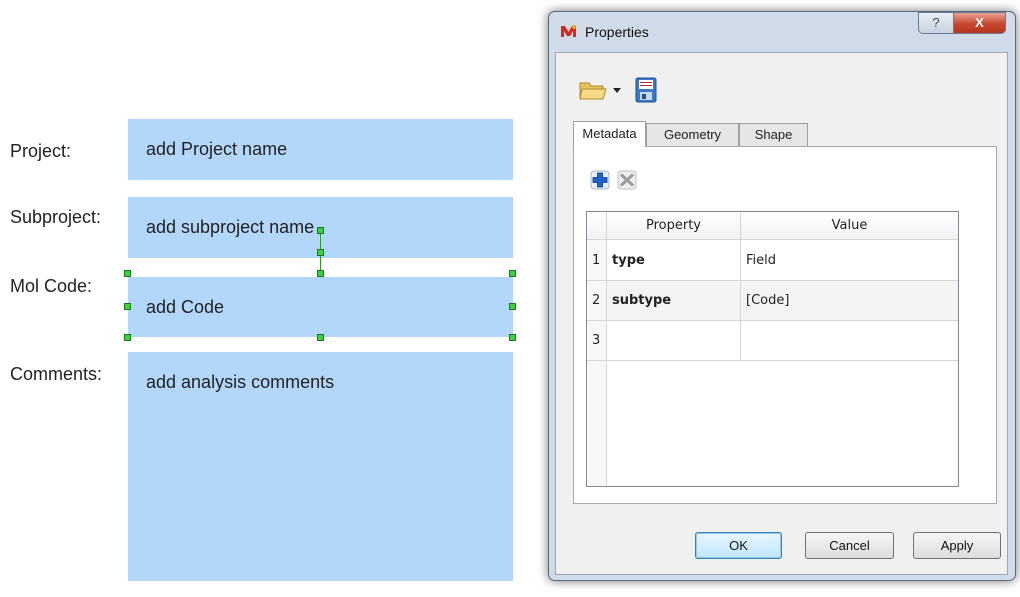 Image resolution: width=1020 pixels, height=597 pixels. Describe the element at coordinates (568, 31) in the screenshot. I see `app-logo-icon` at that location.